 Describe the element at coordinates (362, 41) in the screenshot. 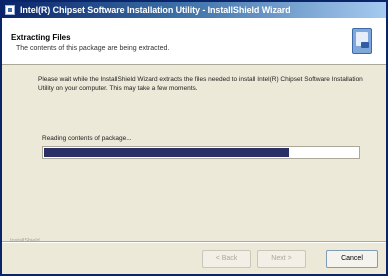

I see `installer-box-icon` at that location.